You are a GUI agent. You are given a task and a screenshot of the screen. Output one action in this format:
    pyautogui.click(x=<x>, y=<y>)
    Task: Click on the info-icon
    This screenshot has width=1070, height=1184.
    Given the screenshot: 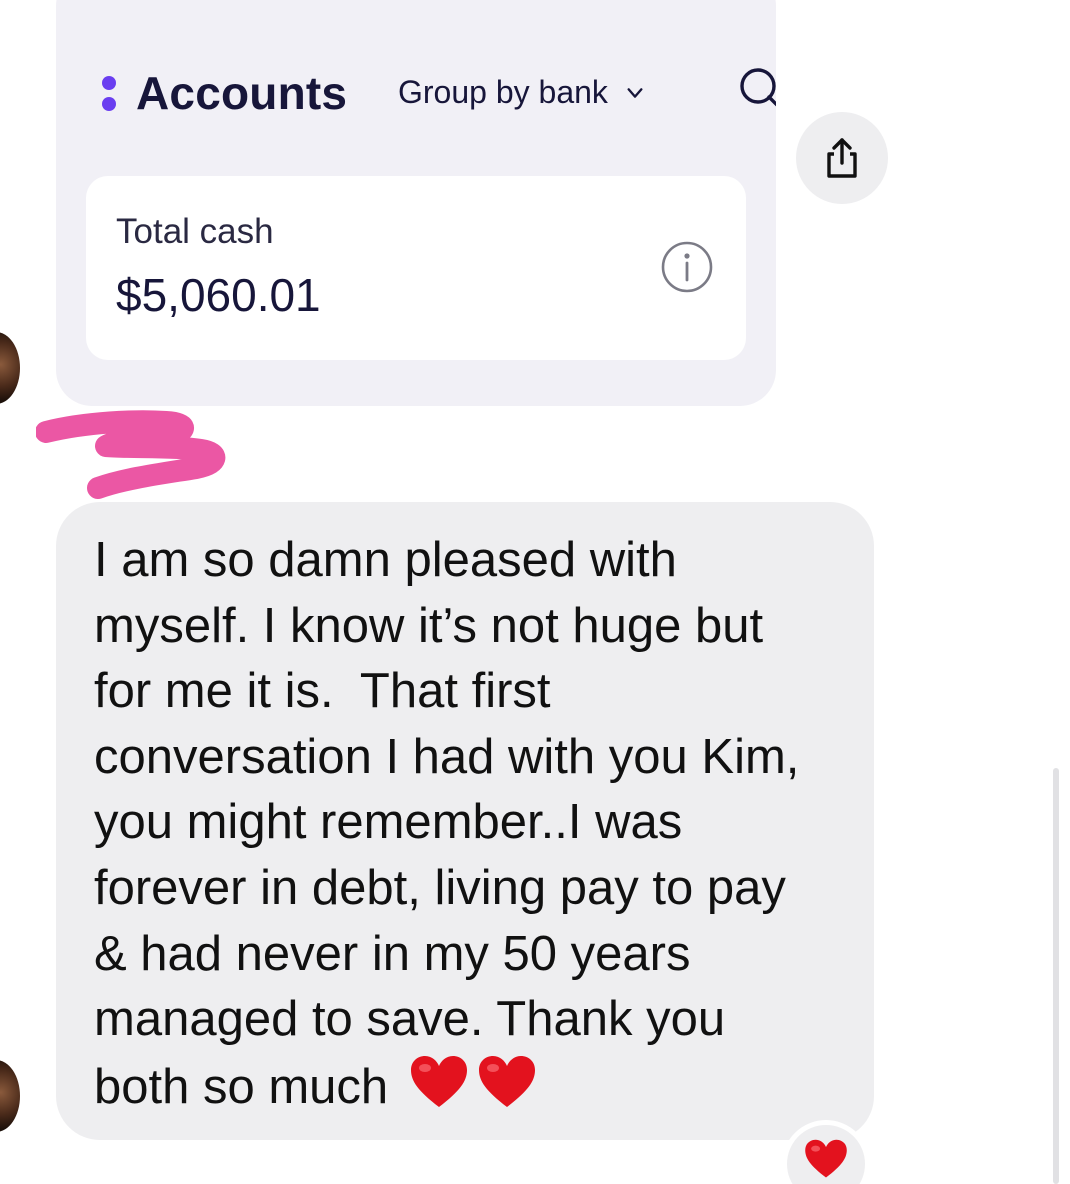 What is the action you would take?
    pyautogui.click(x=687, y=267)
    